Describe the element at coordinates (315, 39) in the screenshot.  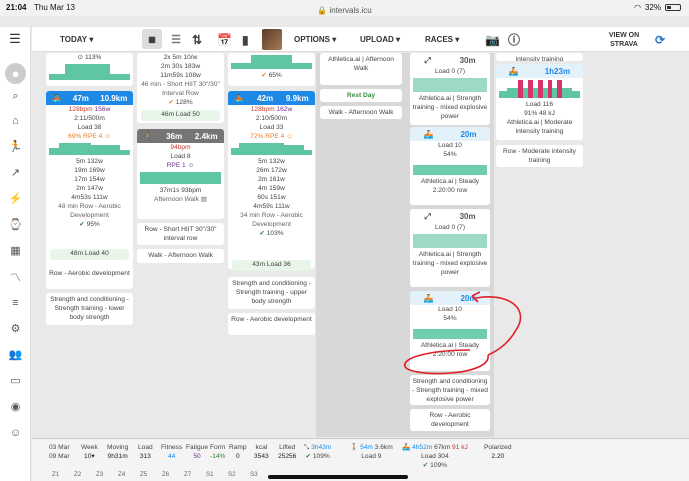
I see `options-button: OPTIONS ▾` at that location.